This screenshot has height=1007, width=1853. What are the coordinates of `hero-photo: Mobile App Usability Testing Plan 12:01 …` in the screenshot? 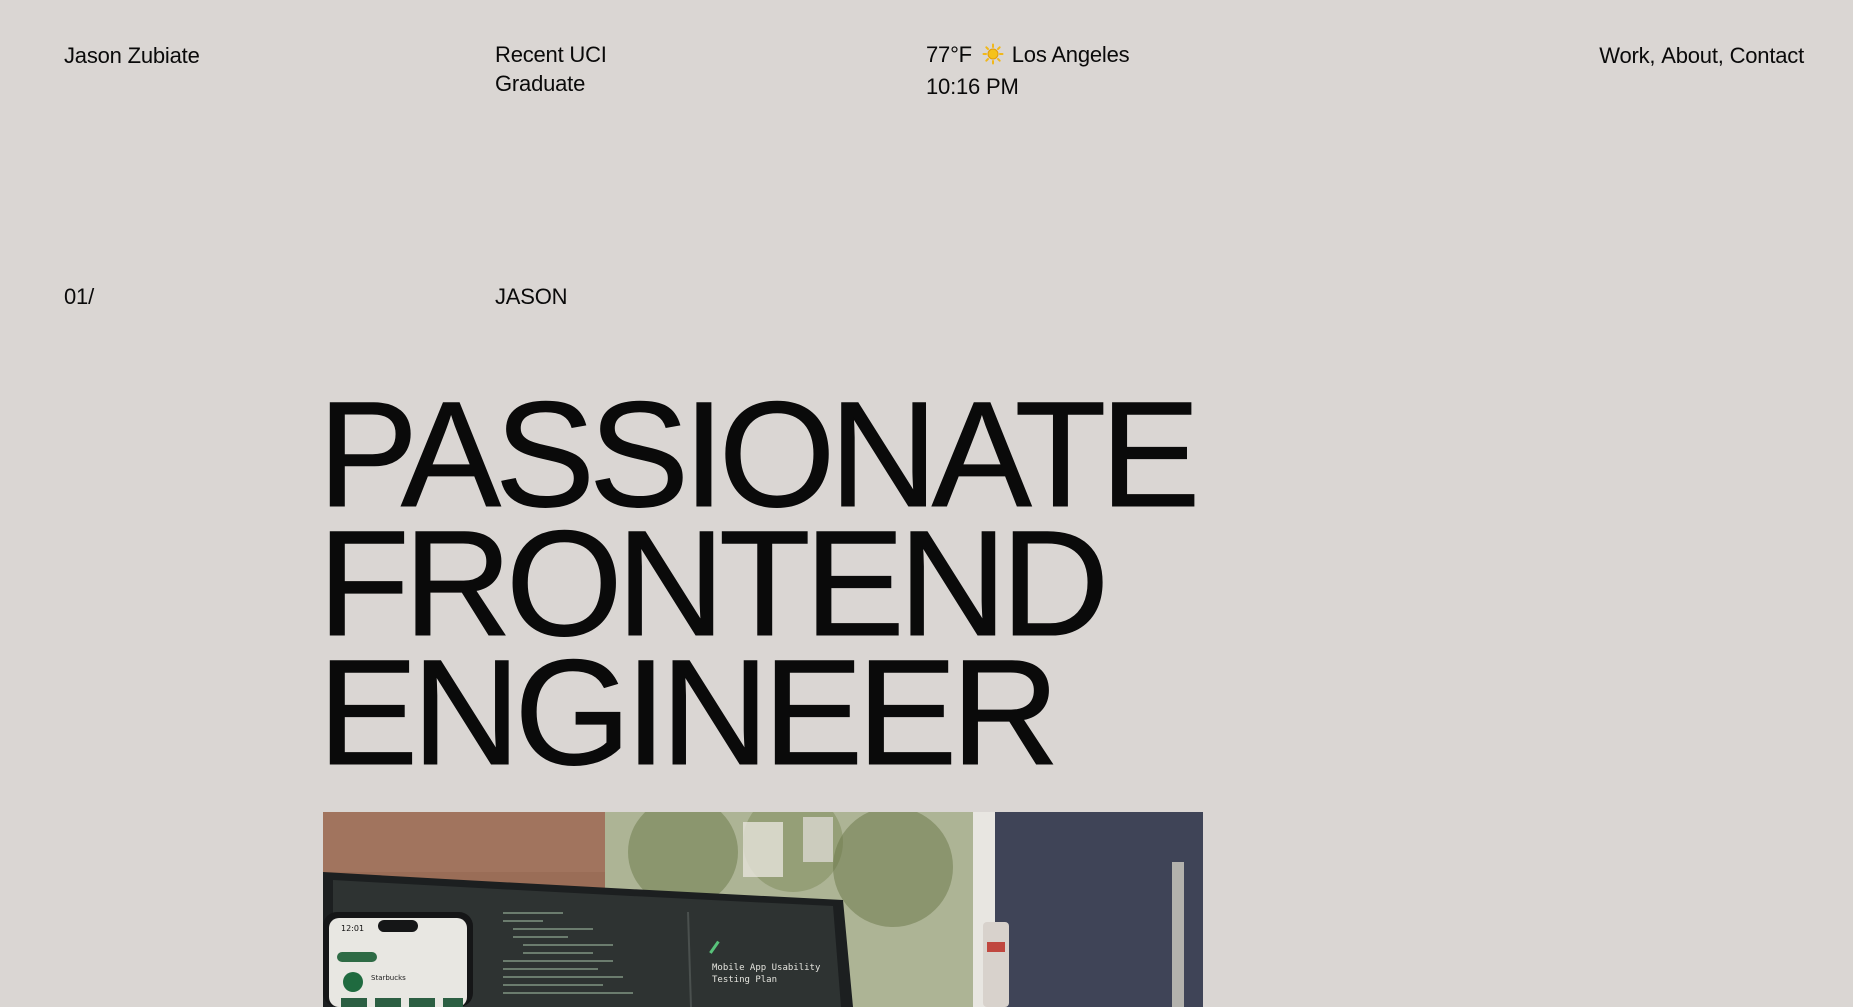 It's located at (763, 909).